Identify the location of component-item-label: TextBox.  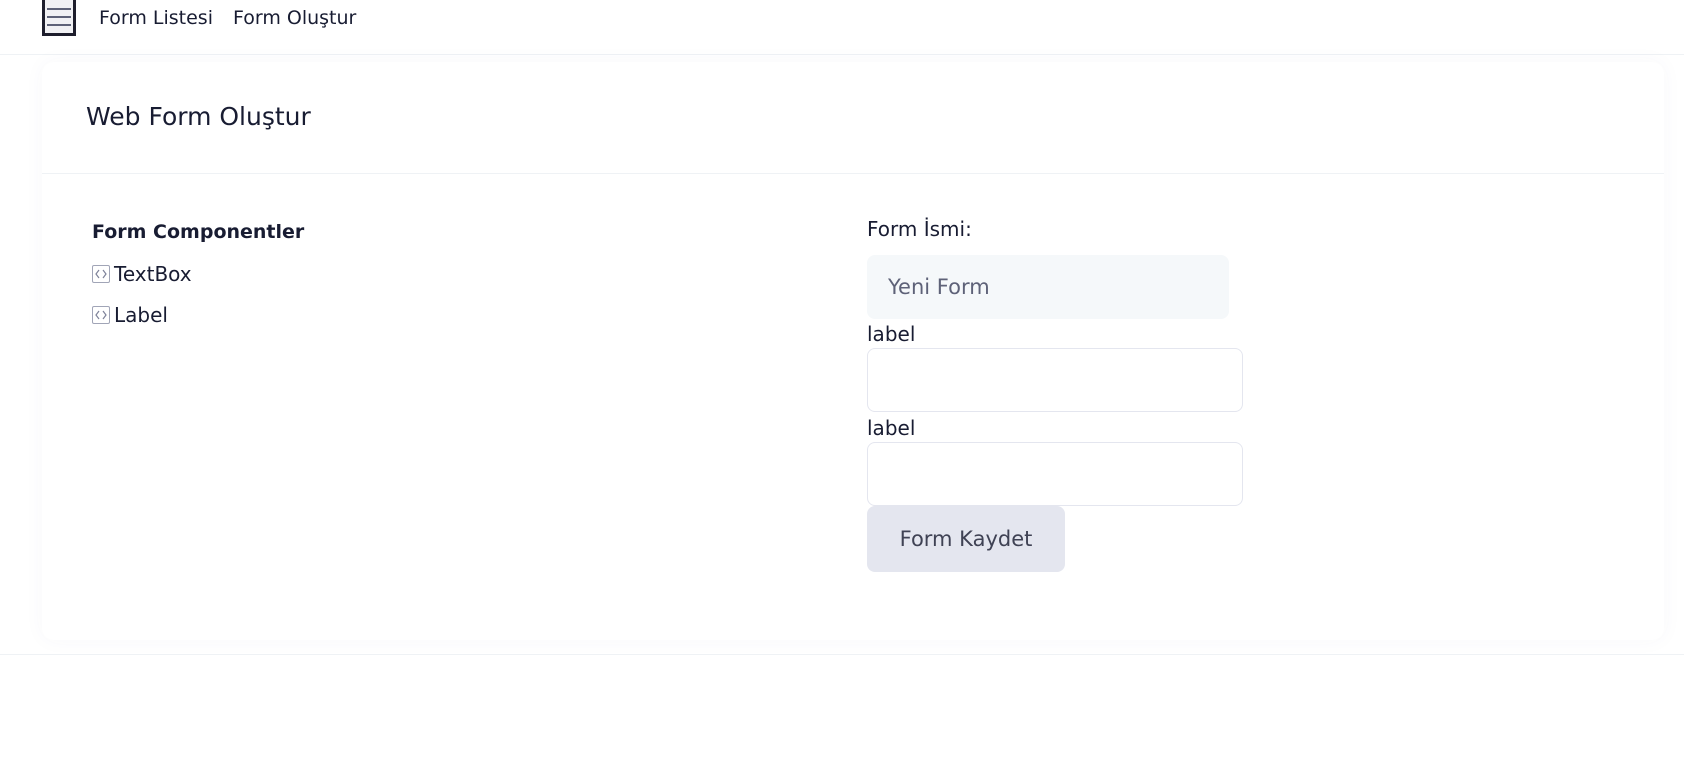
(153, 274).